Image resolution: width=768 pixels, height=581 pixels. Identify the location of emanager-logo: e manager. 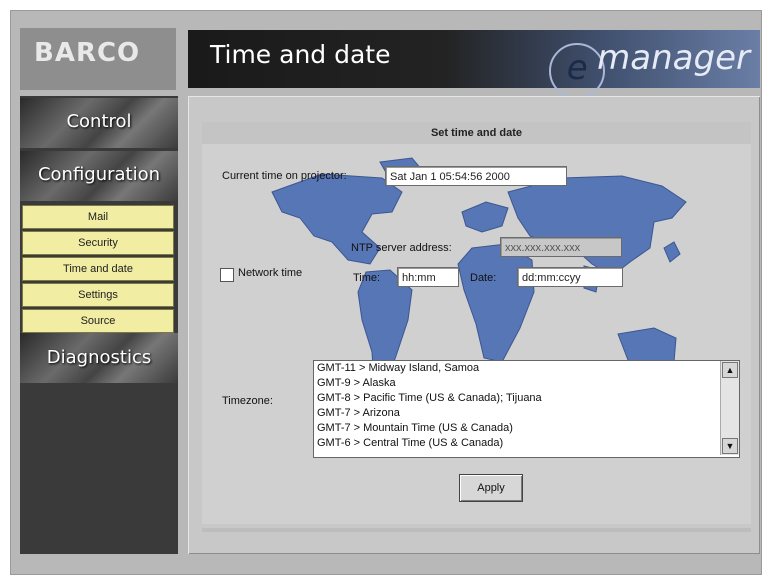
(649, 68).